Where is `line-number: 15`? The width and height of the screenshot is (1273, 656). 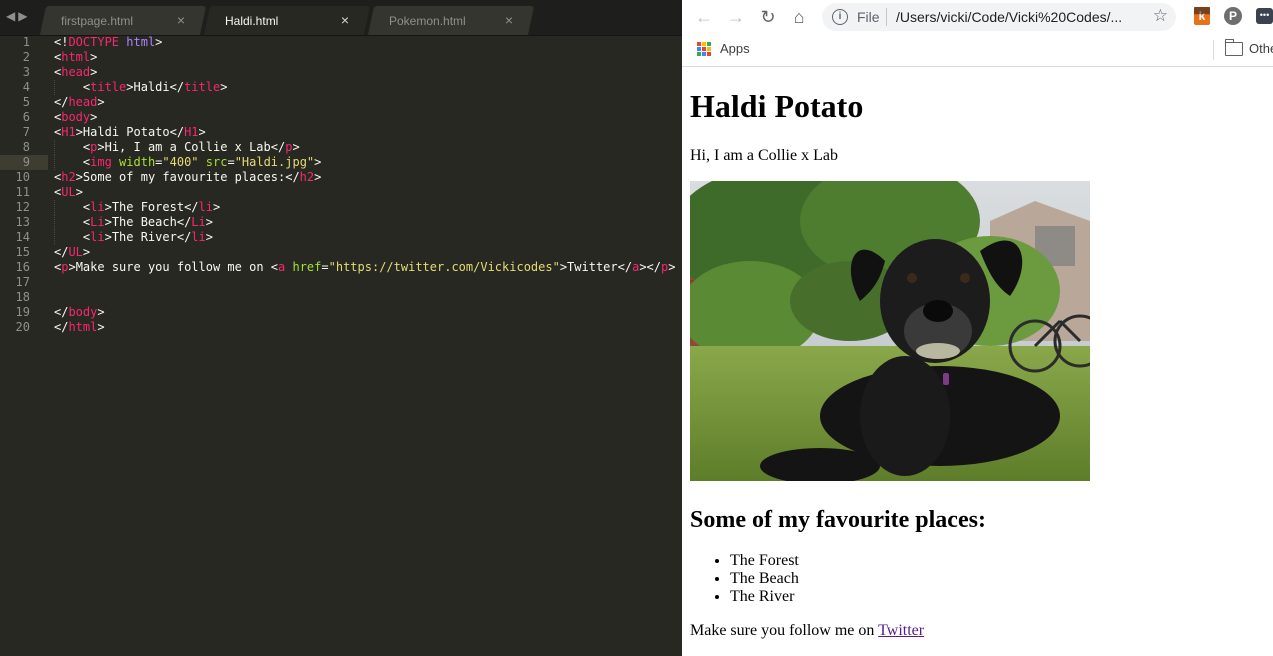
line-number: 15 is located at coordinates (22, 252).